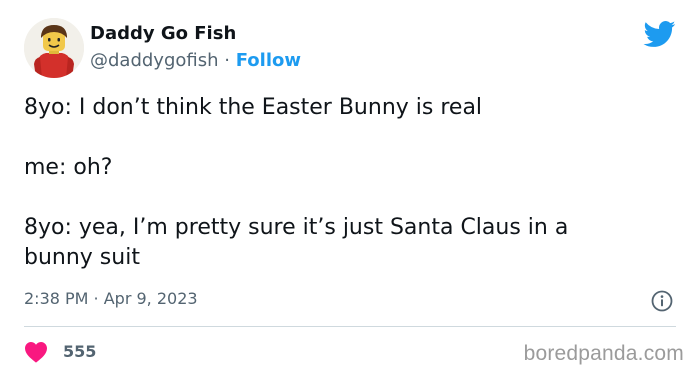  What do you see at coordinates (154, 60) in the screenshot?
I see `author-handle: @daddygofish` at bounding box center [154, 60].